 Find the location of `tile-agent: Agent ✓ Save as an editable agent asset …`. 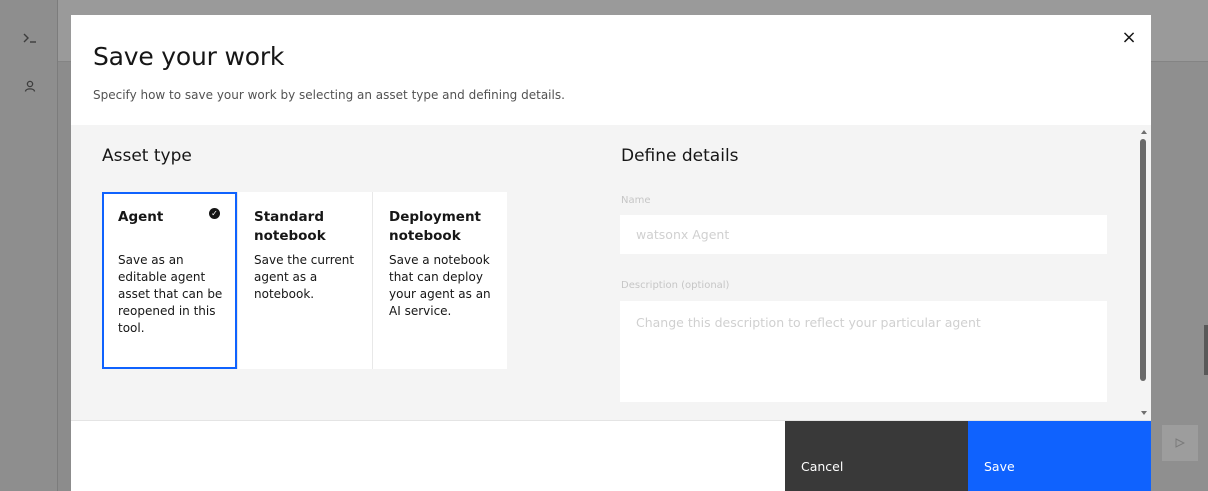

tile-agent: Agent ✓ Save as an editable agent asset … is located at coordinates (169, 280).